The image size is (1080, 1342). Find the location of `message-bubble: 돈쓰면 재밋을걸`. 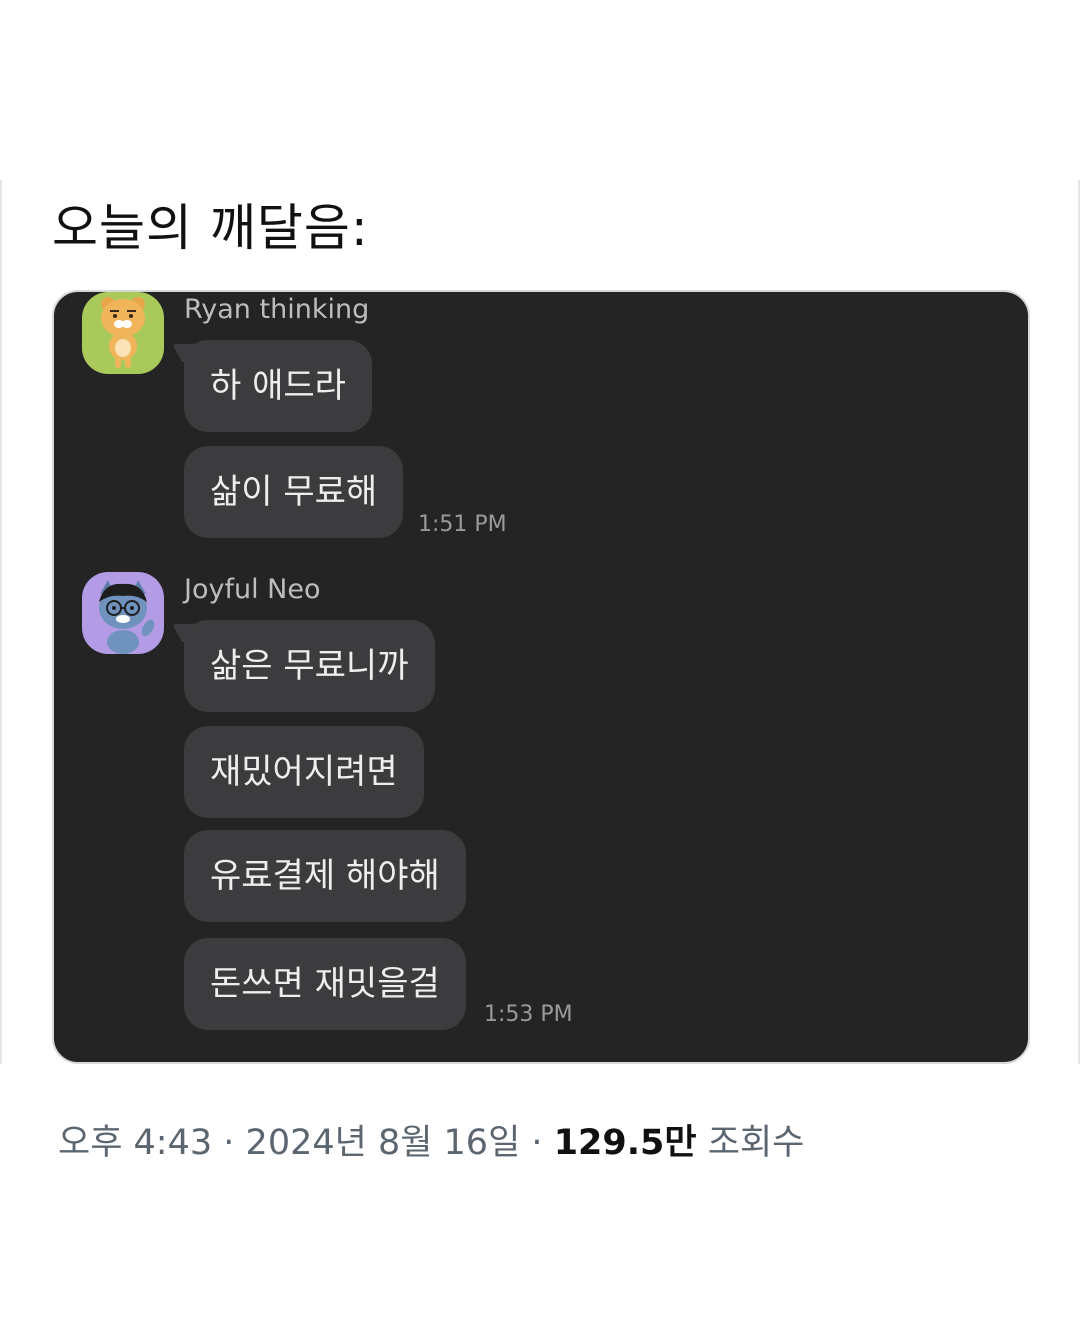

message-bubble: 돈쓰면 재밋을걸 is located at coordinates (325, 984).